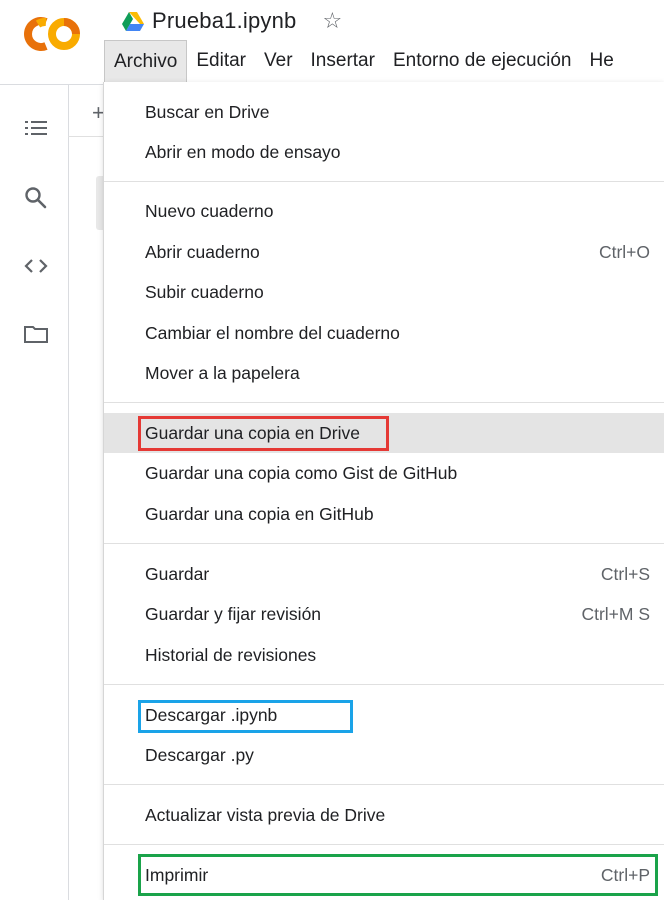 This screenshot has width=664, height=900. I want to click on shortcut-text: Ctrl+S, so click(625, 573).